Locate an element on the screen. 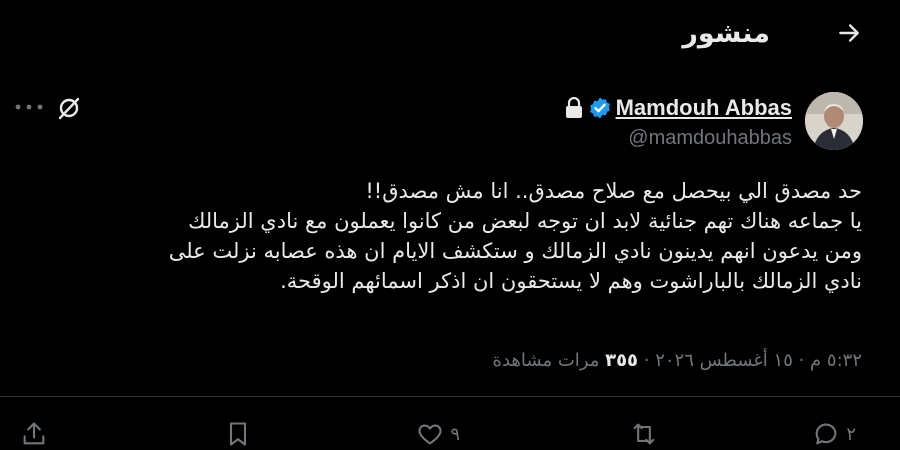 The width and height of the screenshot is (900, 450). like-count: ٩ is located at coordinates (455, 434).